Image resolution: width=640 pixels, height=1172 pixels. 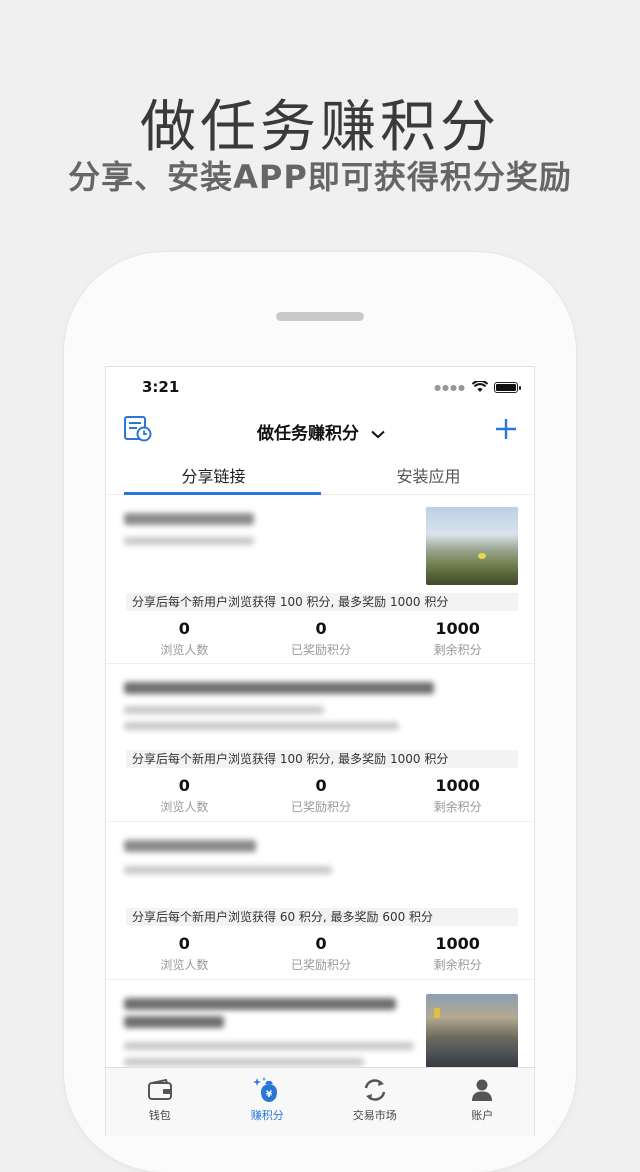 I want to click on nav-title: 做任务赚积分, so click(x=308, y=434).